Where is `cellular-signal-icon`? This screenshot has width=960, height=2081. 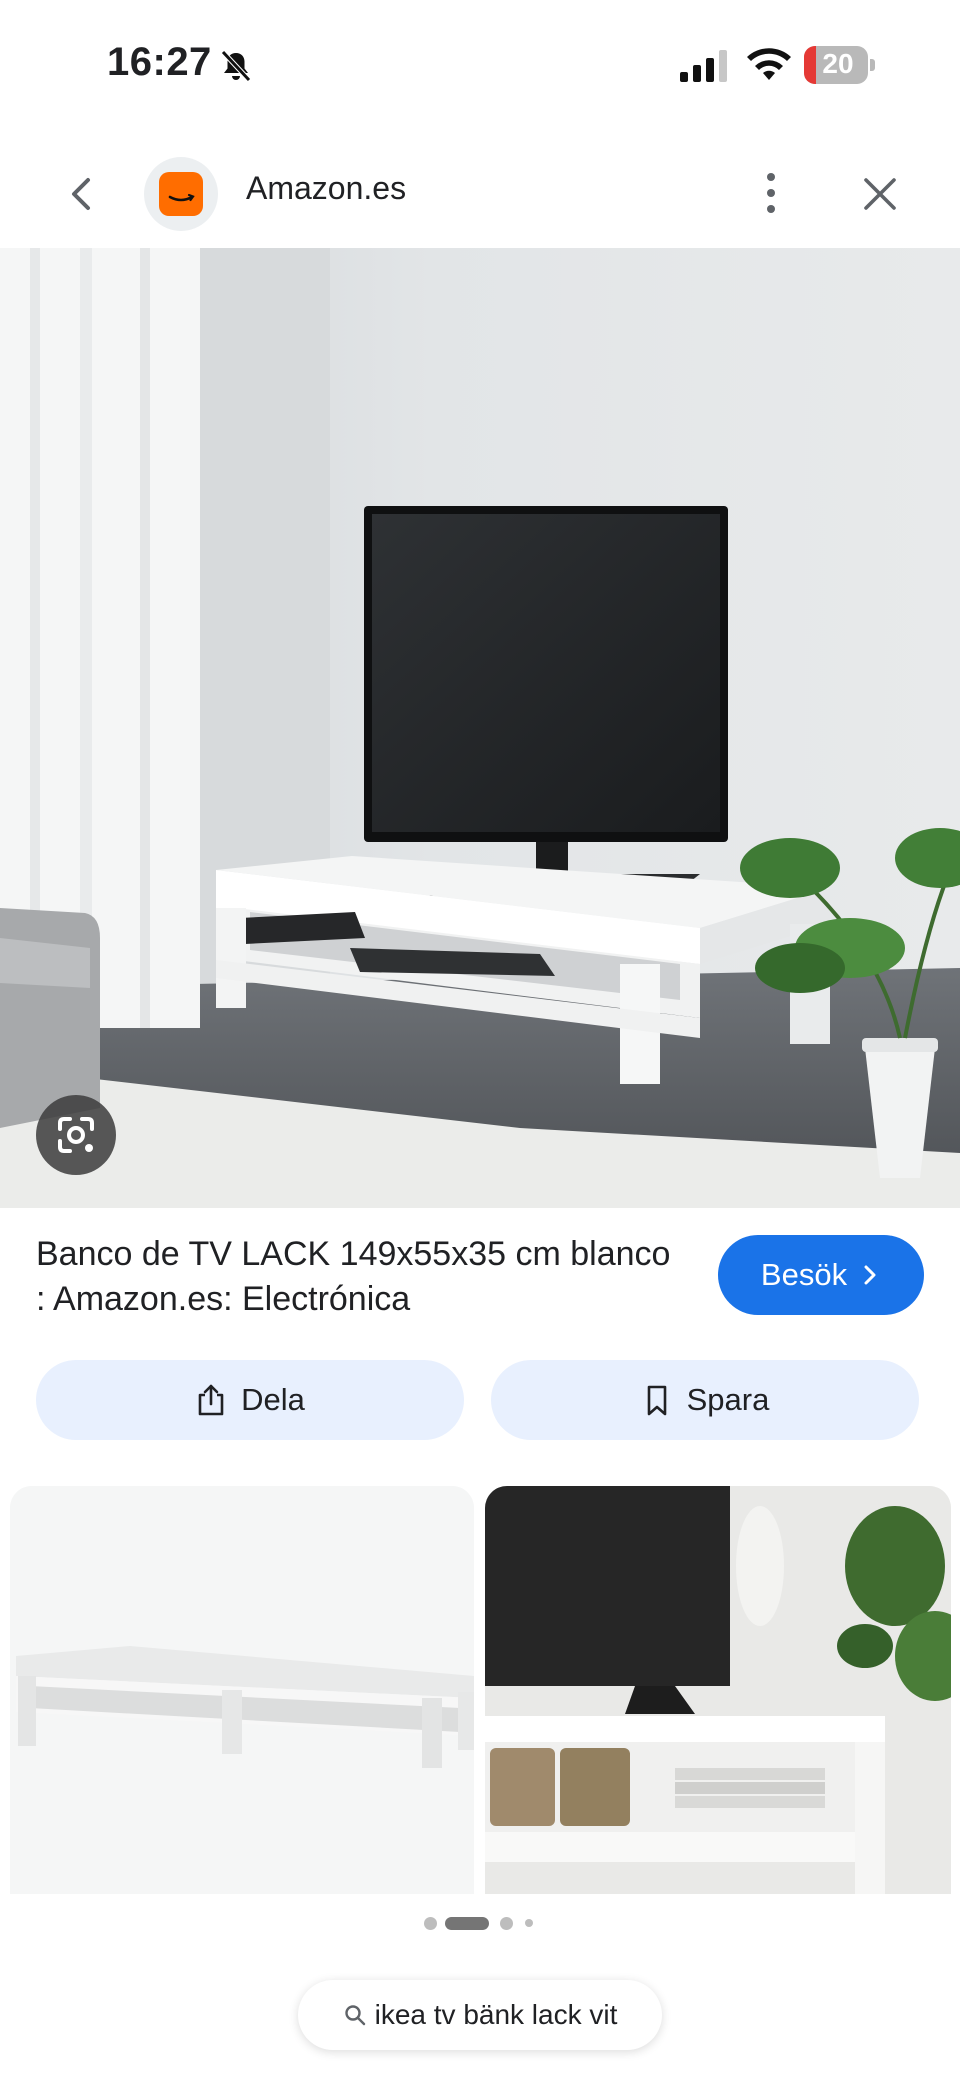 cellular-signal-icon is located at coordinates (703, 66).